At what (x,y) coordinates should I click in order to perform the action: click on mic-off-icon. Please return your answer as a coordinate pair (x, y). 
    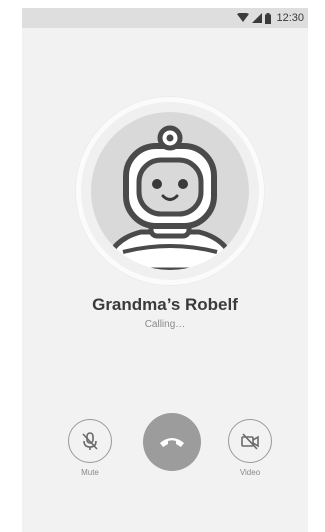
    Looking at the image, I should click on (90, 441).